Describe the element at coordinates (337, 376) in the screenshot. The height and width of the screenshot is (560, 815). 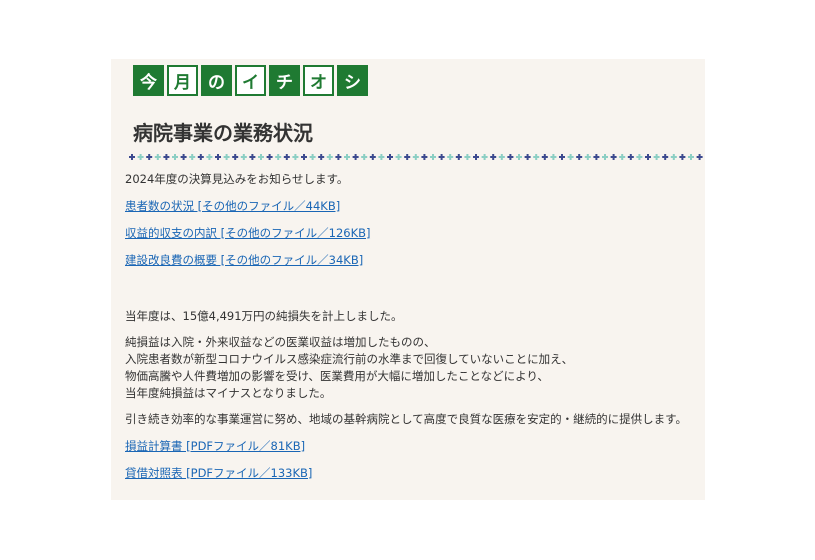
I see `explanation-line: 物価高騰や人件費増加の影響を受け、医業費用が大幅に増加したことなどにより、` at that location.